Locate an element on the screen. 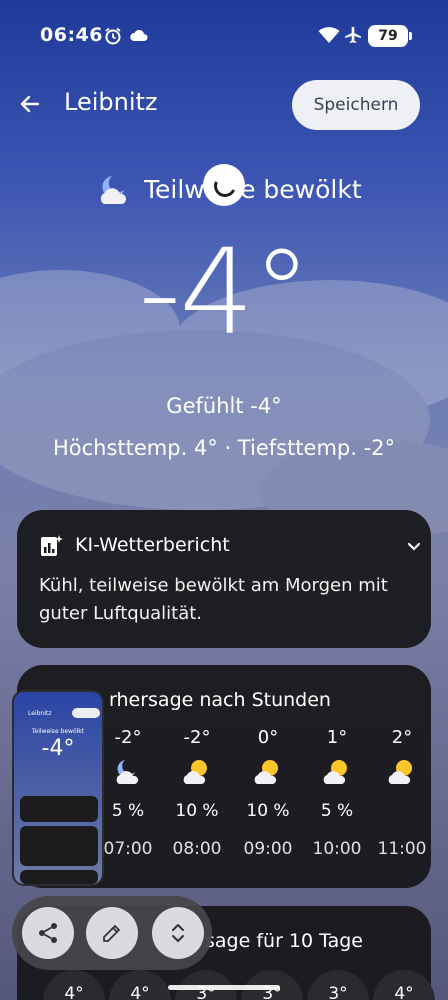 This screenshot has height=1000, width=448. thumb-save-button is located at coordinates (86, 713).